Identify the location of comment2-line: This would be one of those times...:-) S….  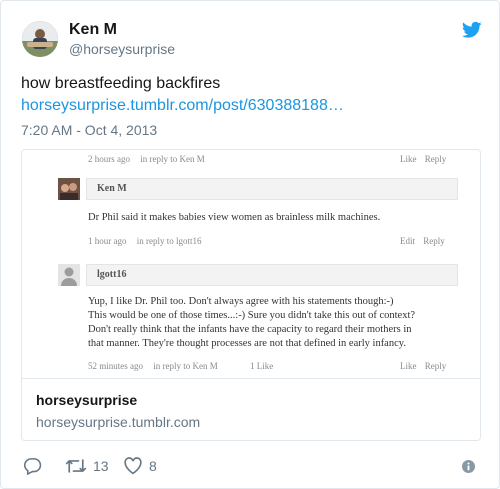
(252, 315).